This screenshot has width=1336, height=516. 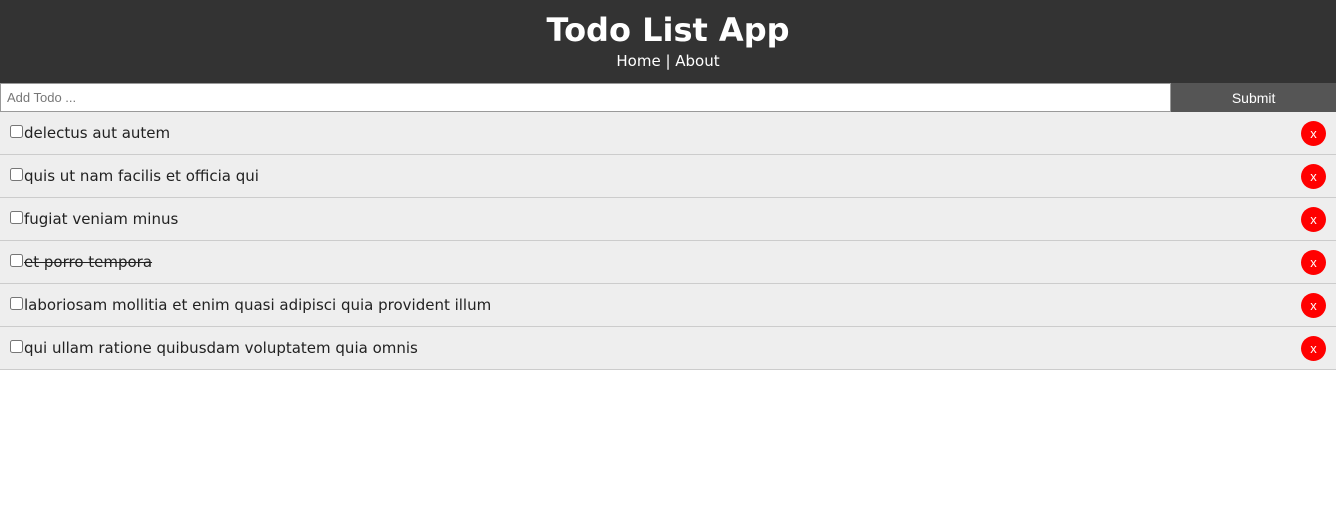 I want to click on submit-button: Submit, so click(x=1253, y=97).